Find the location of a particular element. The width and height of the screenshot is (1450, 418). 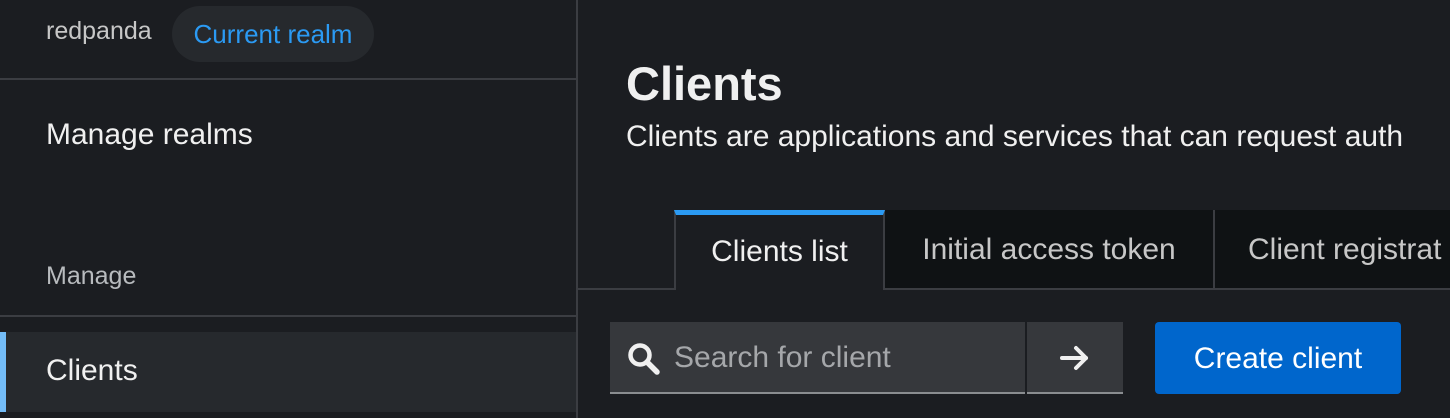

sidebar-item-clients: Clients is located at coordinates (288, 372).